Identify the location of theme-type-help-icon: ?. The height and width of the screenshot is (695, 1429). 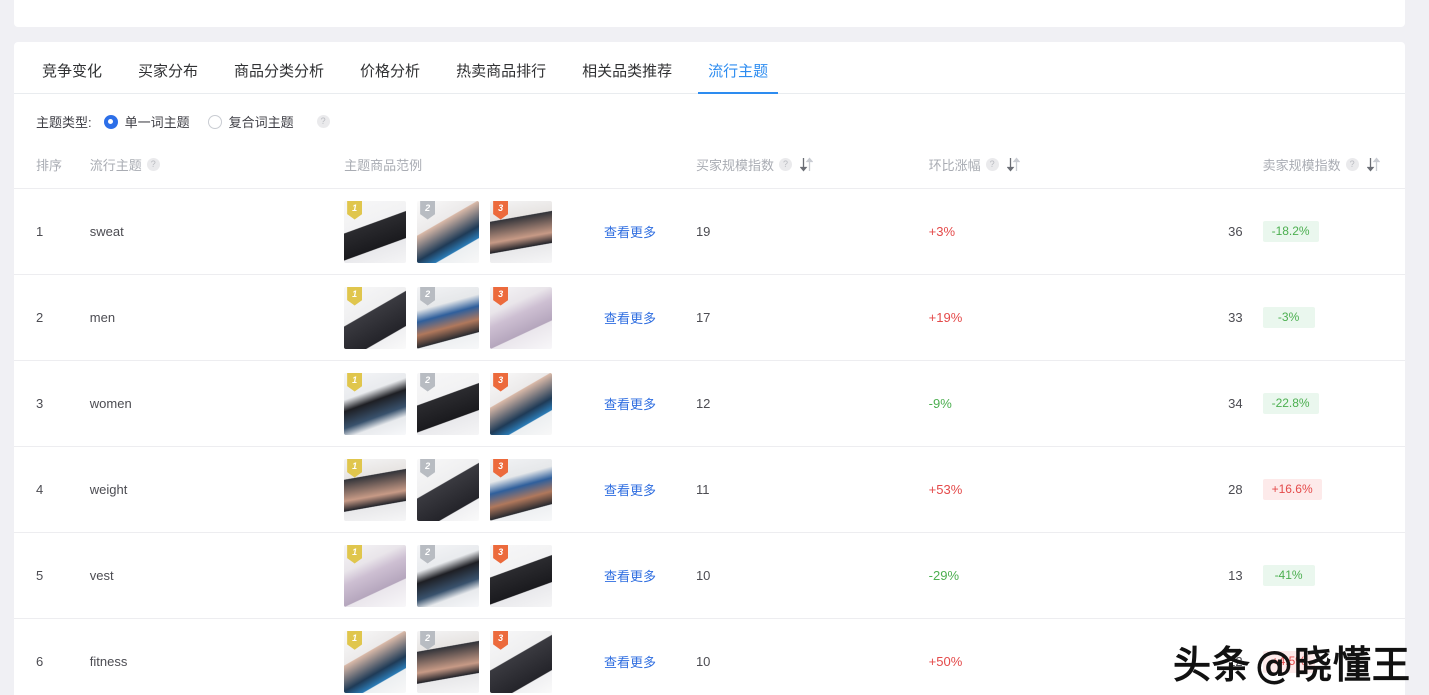
(323, 121).